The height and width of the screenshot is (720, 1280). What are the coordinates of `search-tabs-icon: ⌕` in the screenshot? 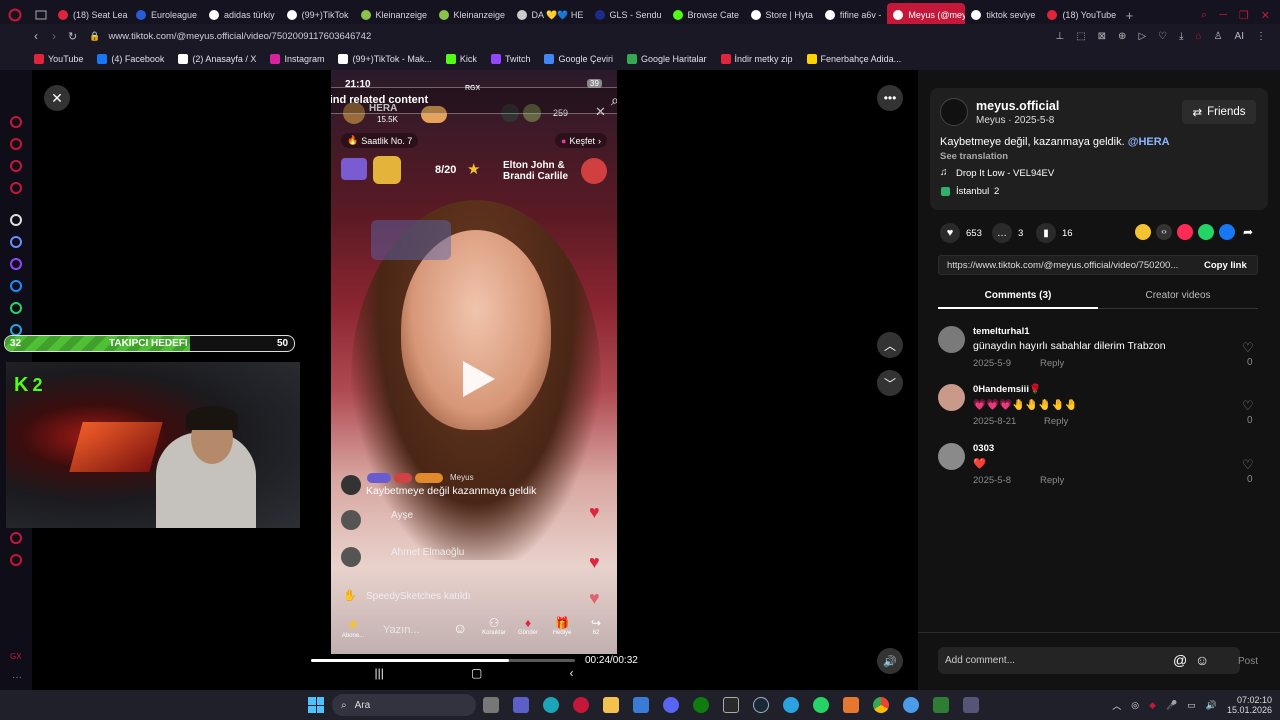 It's located at (1204, 15).